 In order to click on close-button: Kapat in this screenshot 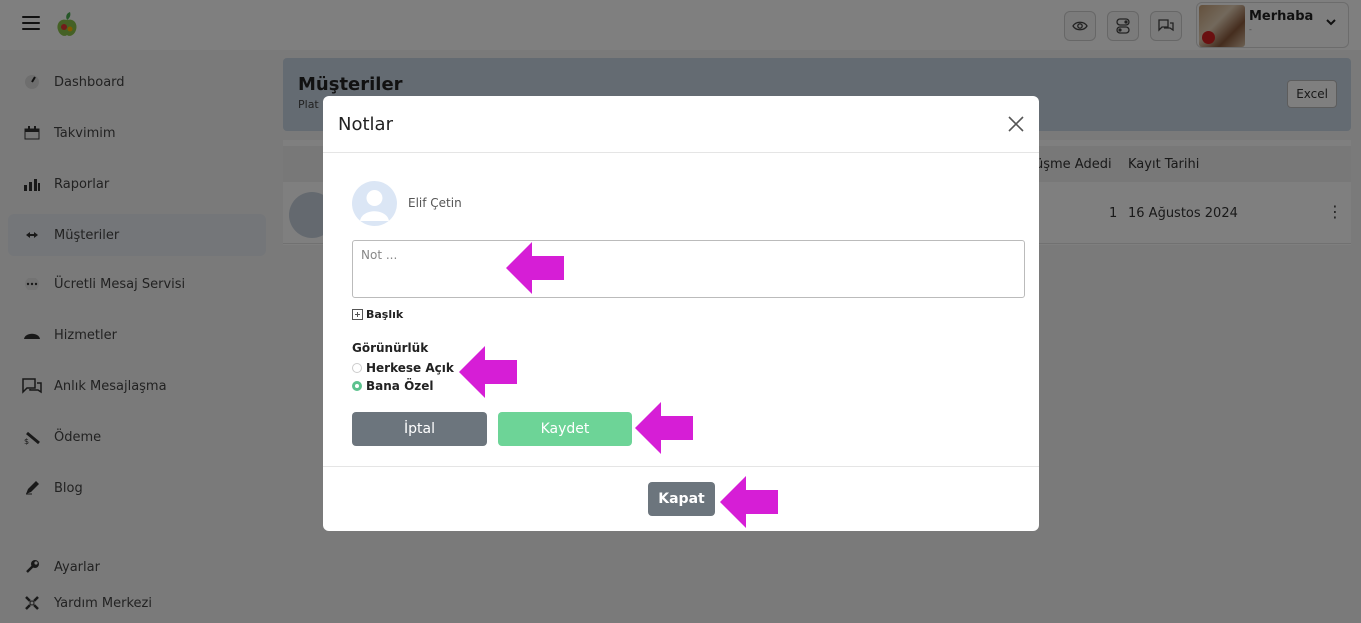, I will do `click(681, 499)`.